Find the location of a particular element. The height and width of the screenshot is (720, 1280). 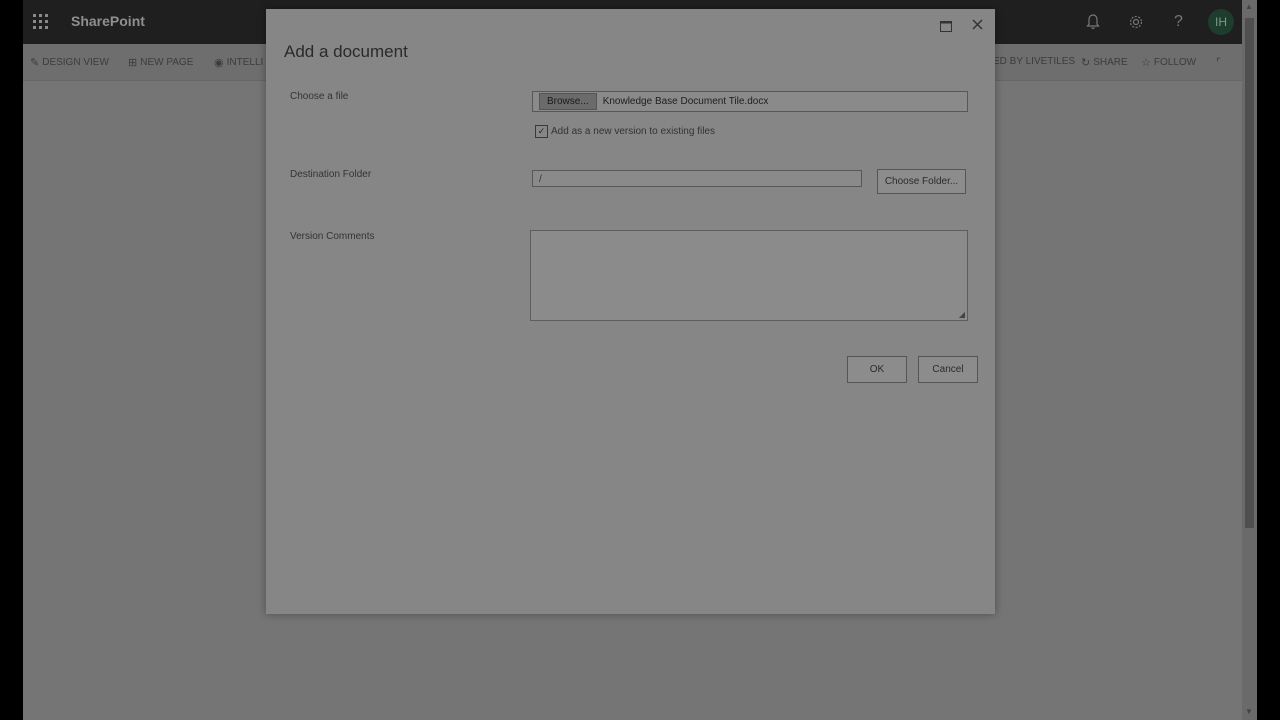

destination-folder-field: / is located at coordinates (697, 178).